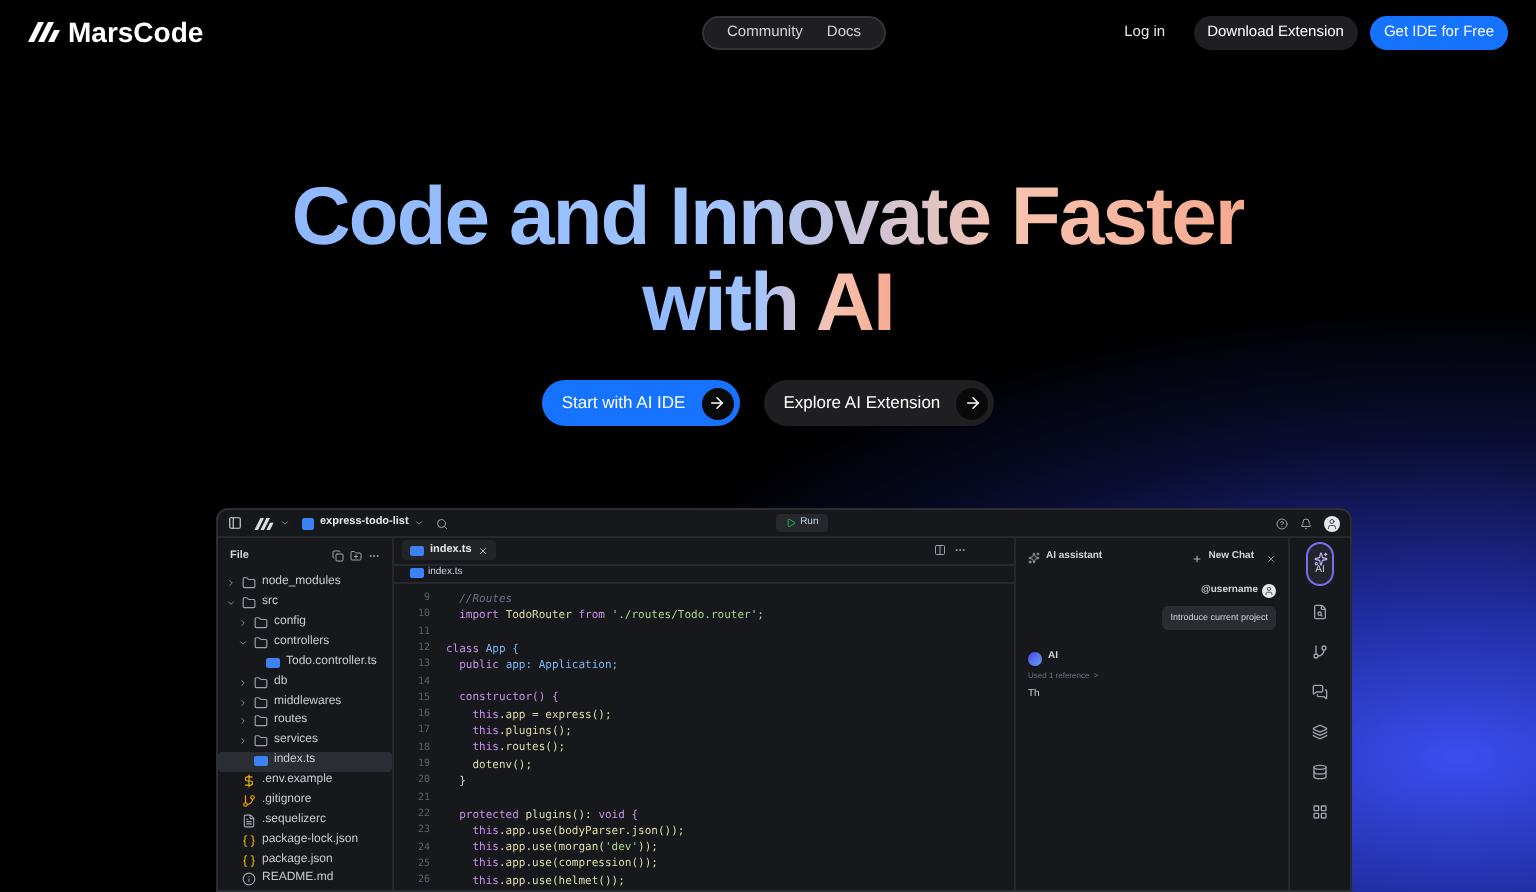 The width and height of the screenshot is (1536, 892). What do you see at coordinates (136, 32) in the screenshot?
I see `brand-name: MarsCode` at bounding box center [136, 32].